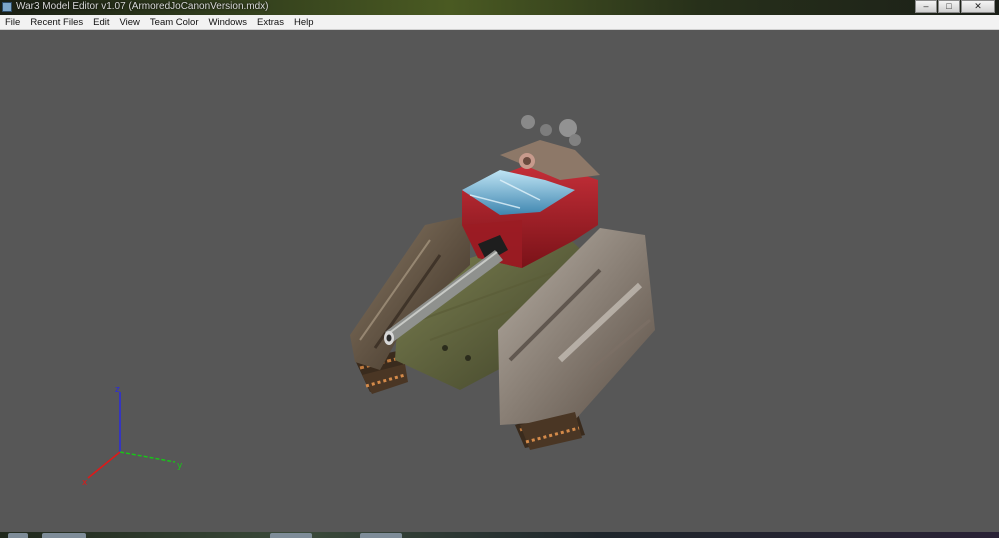 This screenshot has width=999, height=538. I want to click on menu-extras: Extras, so click(270, 22).